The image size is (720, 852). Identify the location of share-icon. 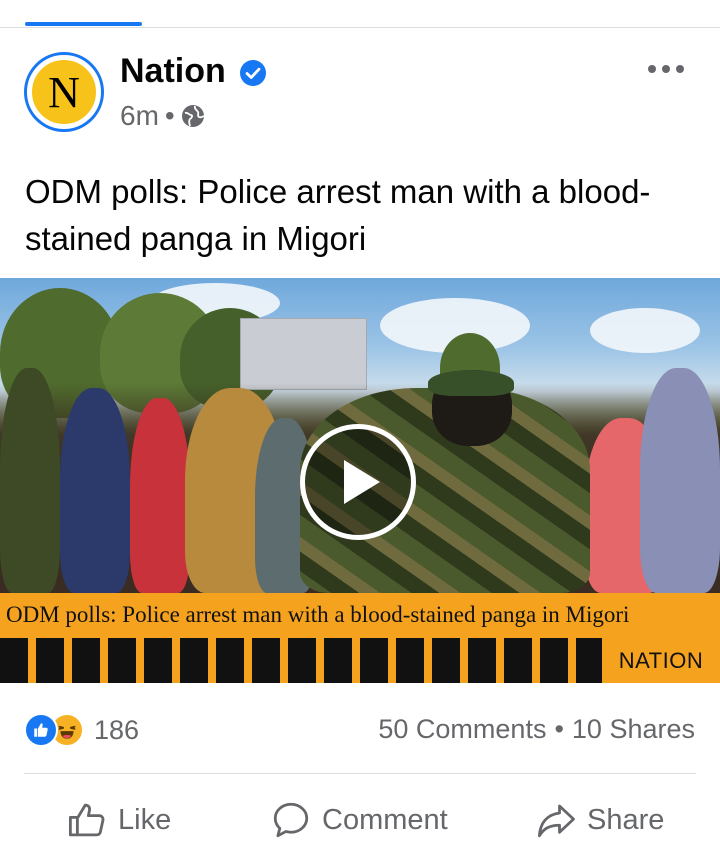
(556, 821).